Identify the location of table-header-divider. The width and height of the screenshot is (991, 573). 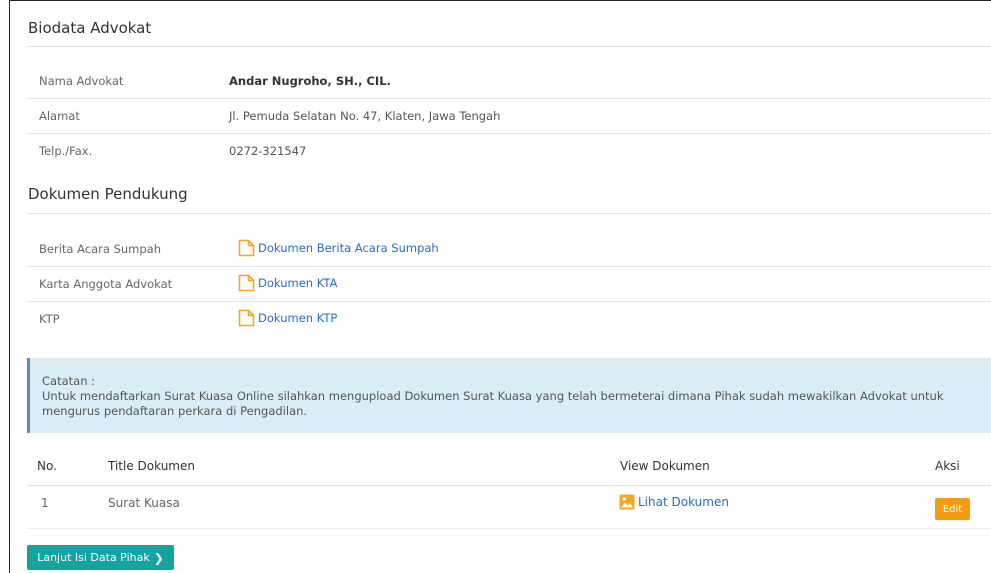
(509, 485).